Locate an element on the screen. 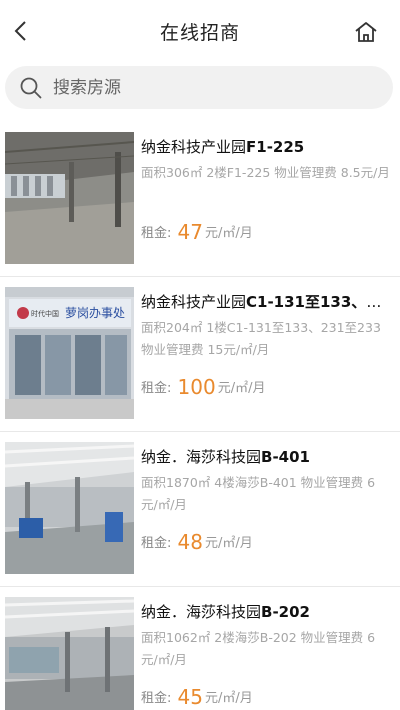  listing-description: 面积1870㎡ 4楼海莎B-401 物业管理费 6元/㎡/月 is located at coordinates (258, 493).